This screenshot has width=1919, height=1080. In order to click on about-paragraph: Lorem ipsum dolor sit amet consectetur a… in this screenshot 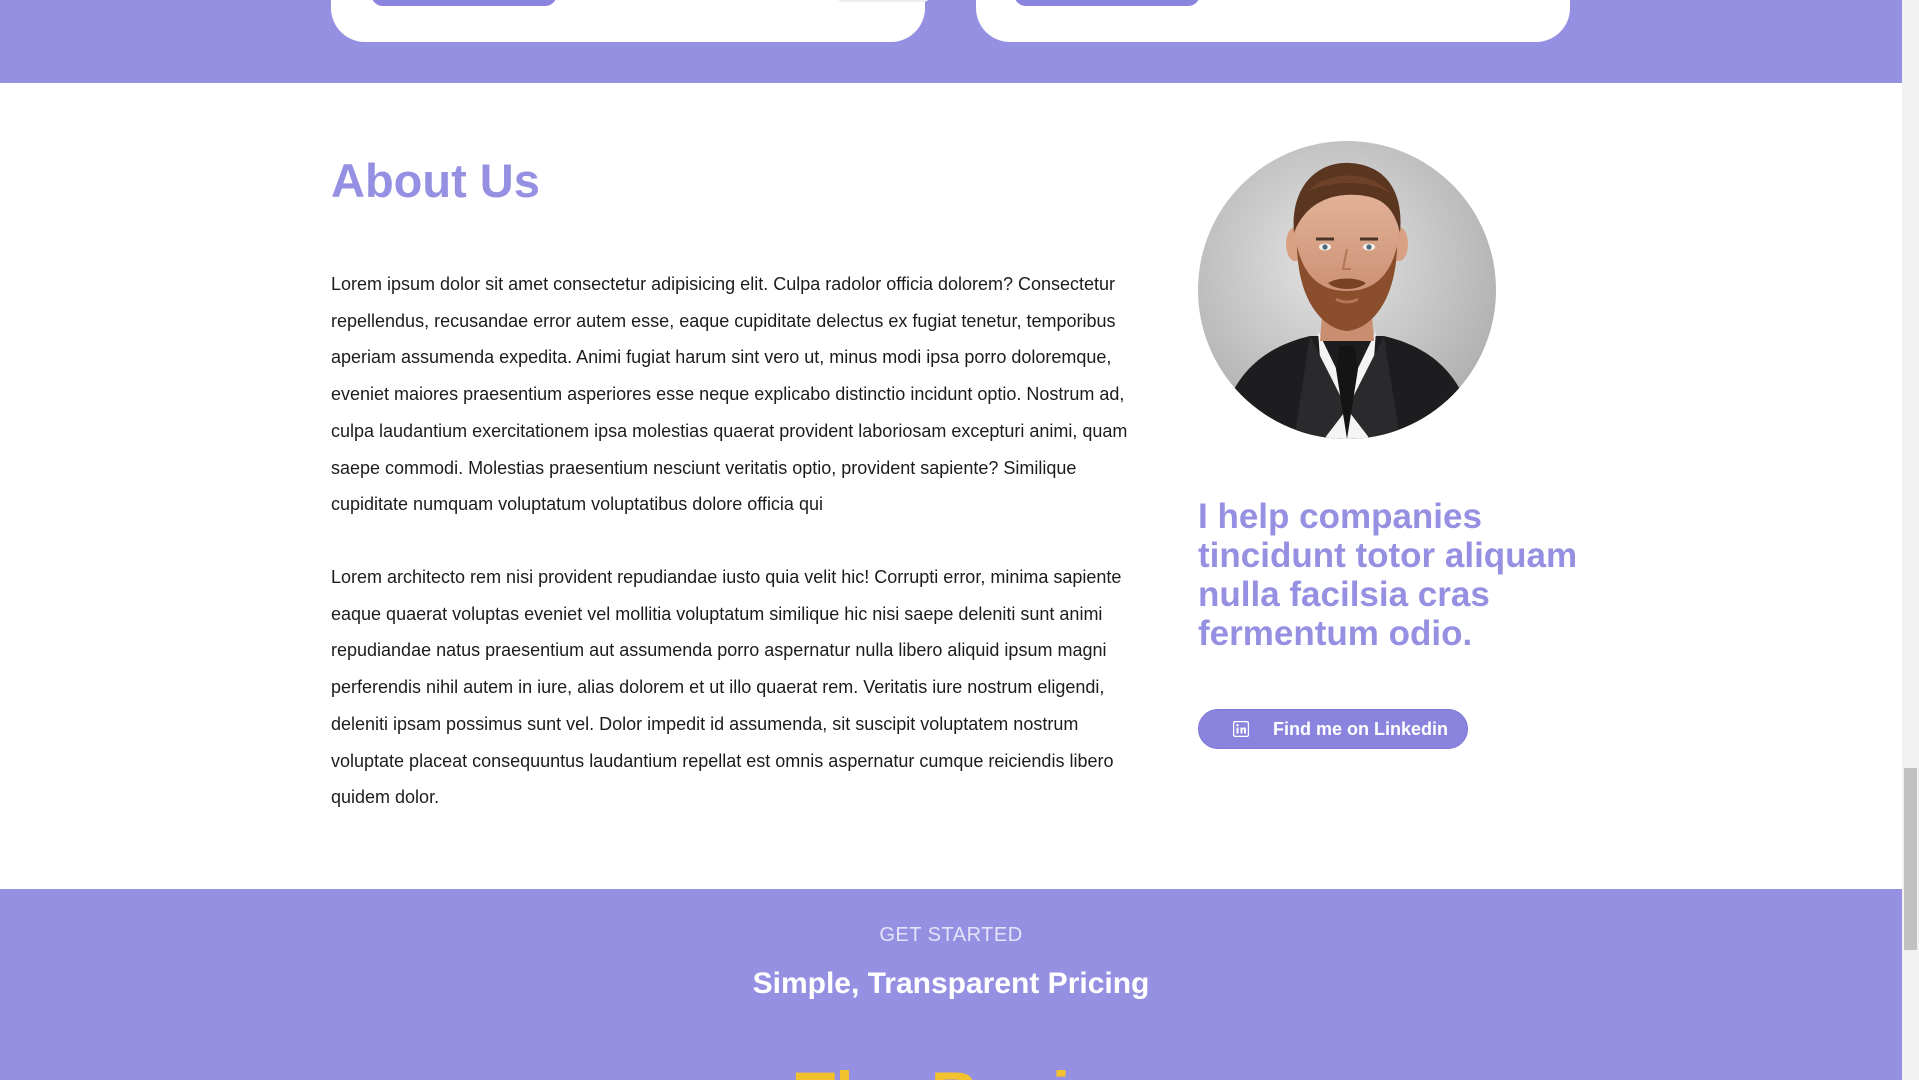, I will do `click(729, 394)`.